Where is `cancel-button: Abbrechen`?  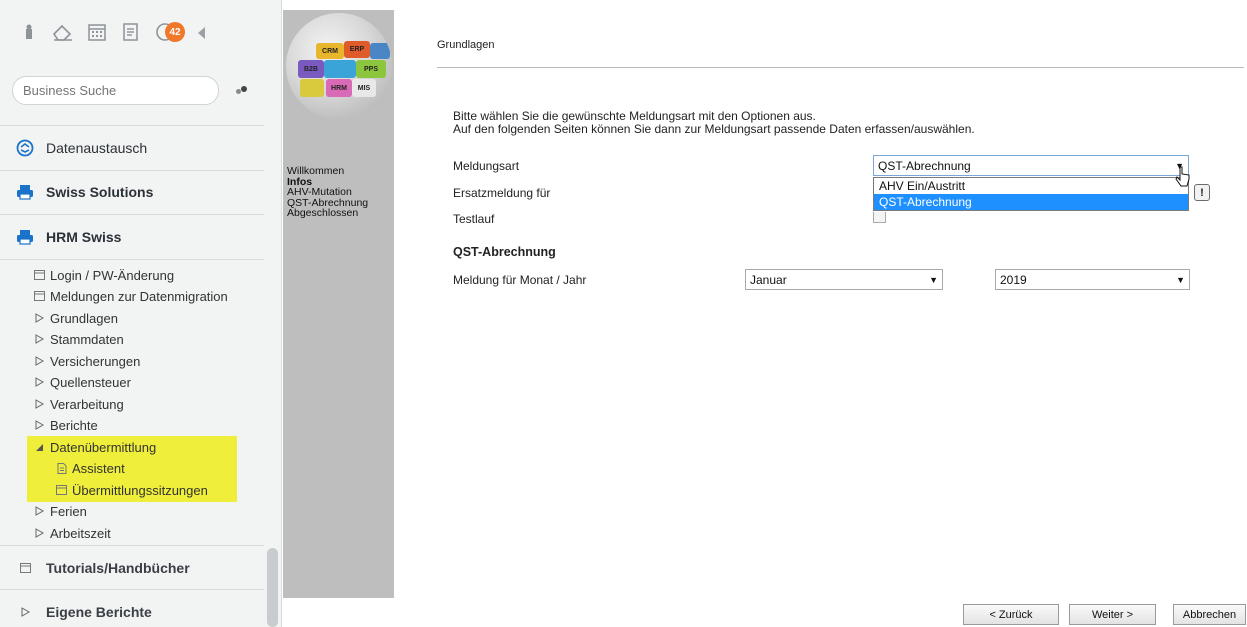 cancel-button: Abbrechen is located at coordinates (1209, 614).